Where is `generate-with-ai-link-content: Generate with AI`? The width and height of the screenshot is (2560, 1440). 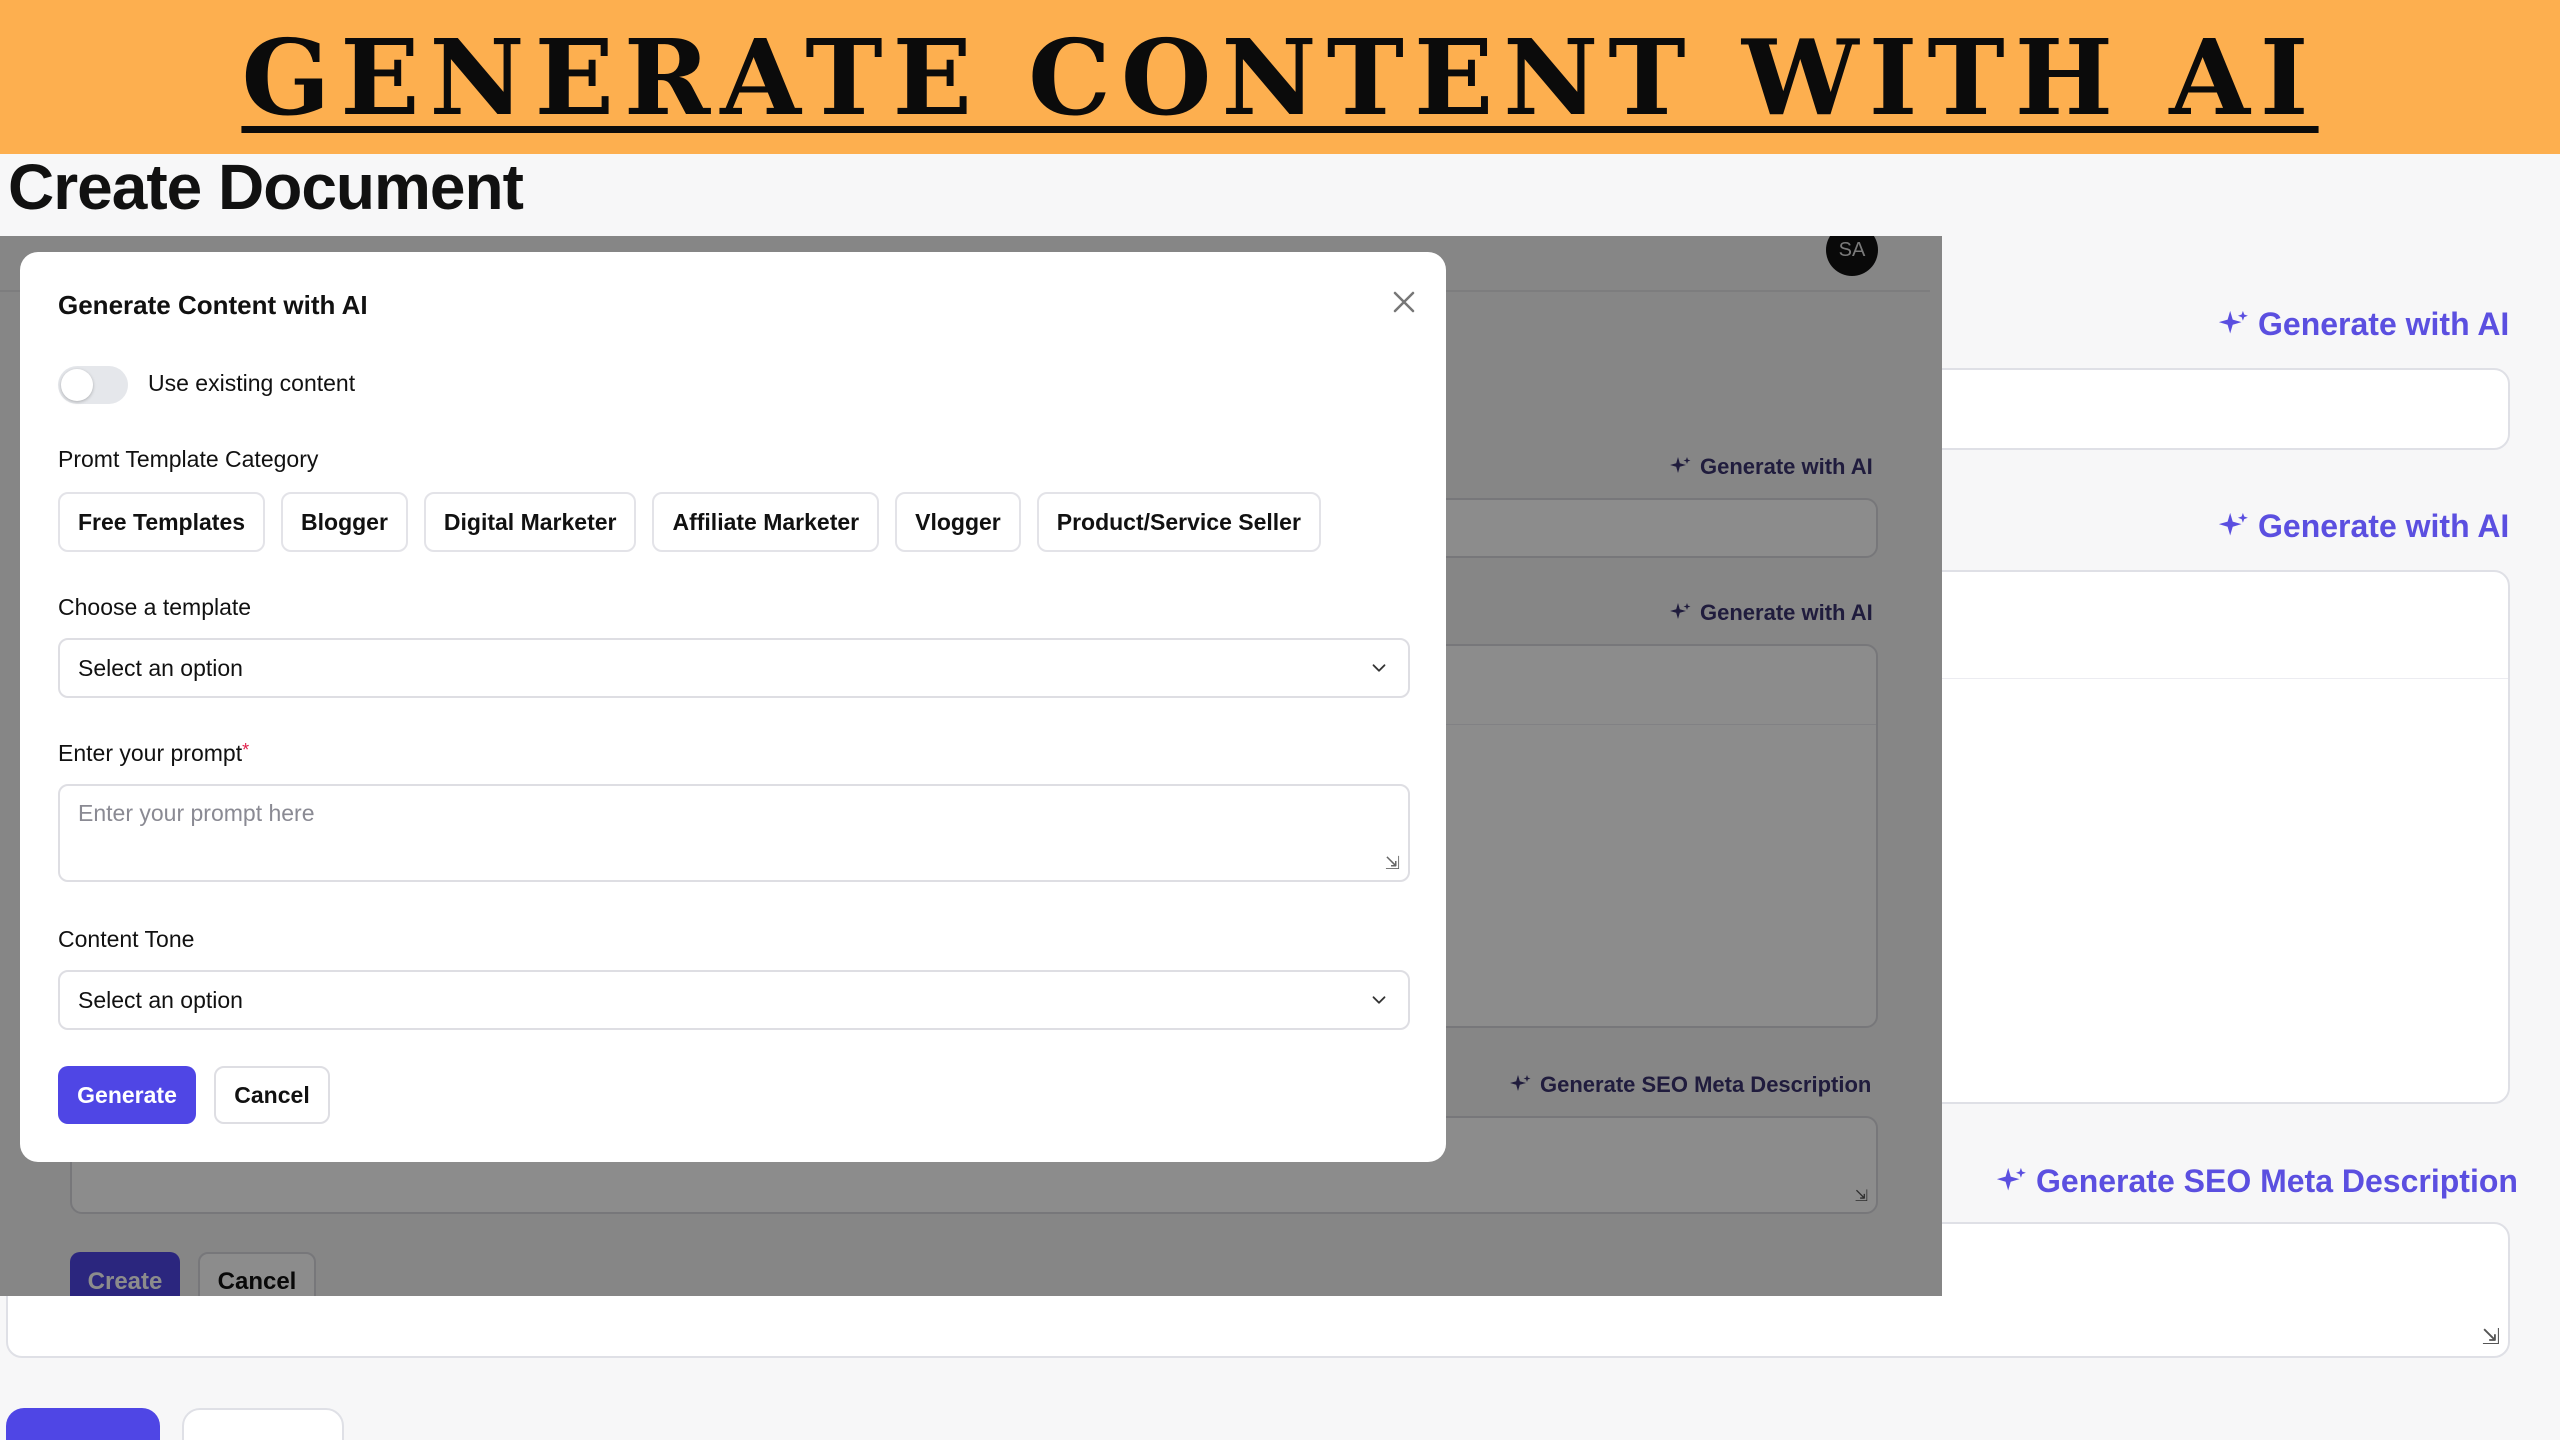
generate-with-ai-link-content: Generate with AI is located at coordinates (2362, 526).